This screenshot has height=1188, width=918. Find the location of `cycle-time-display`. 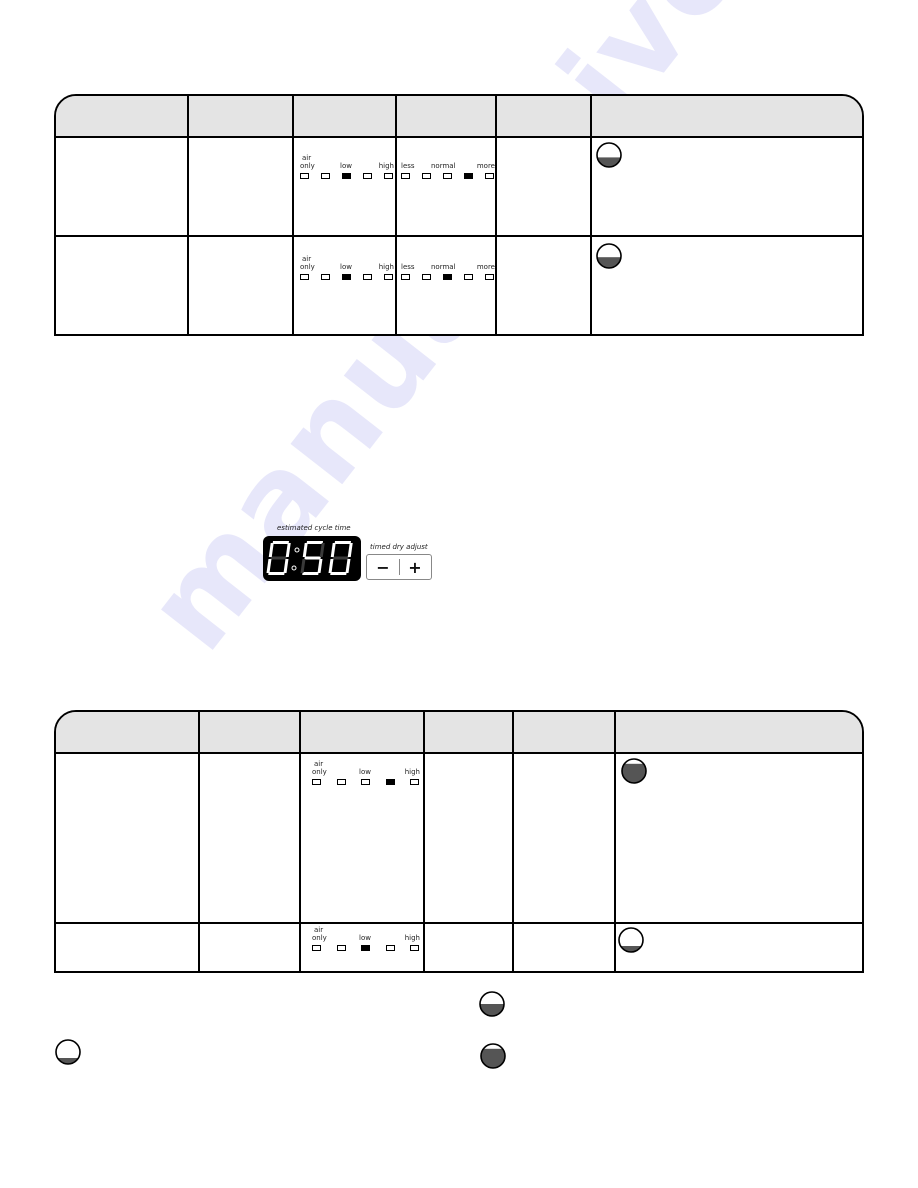

cycle-time-display is located at coordinates (312, 558).